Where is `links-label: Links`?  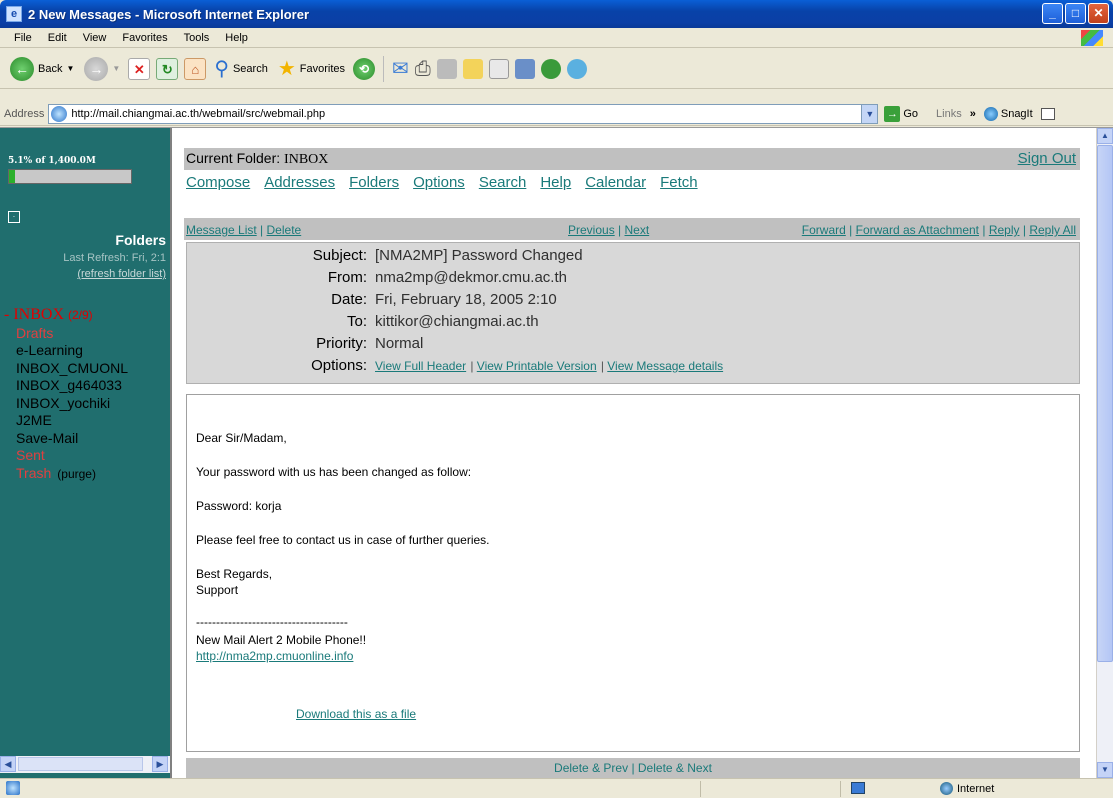 links-label: Links is located at coordinates (949, 114).